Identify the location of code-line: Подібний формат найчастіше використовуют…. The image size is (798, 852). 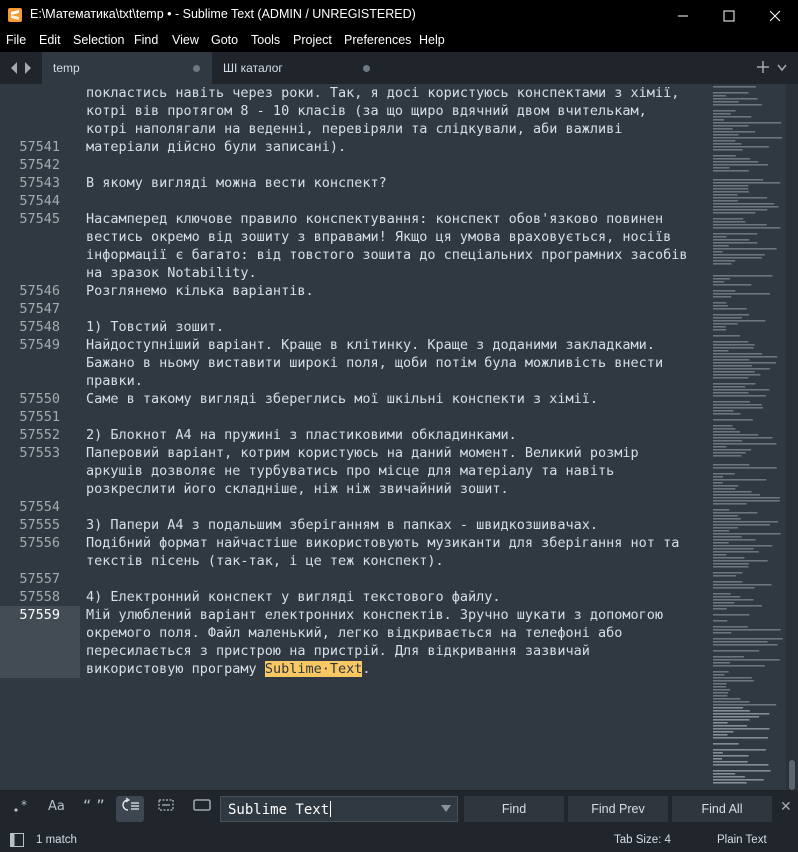
(382, 543).